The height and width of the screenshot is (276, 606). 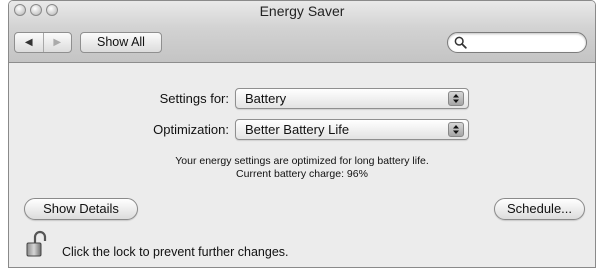 I want to click on settings-for-value: Battery, so click(x=266, y=98).